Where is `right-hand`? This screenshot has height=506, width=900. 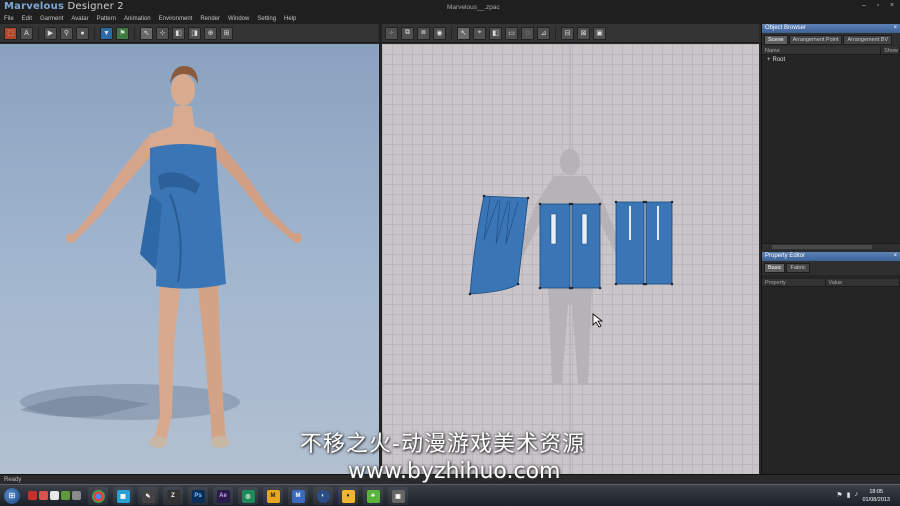
right-hand is located at coordinates (297, 238).